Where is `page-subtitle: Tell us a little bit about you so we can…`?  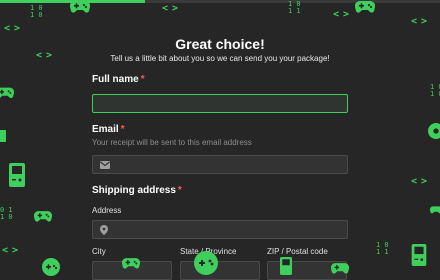 page-subtitle: Tell us a little bit about you so we can… is located at coordinates (220, 58).